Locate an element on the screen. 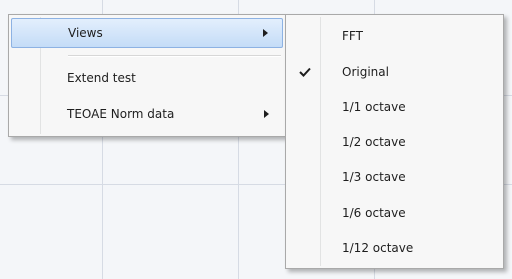 The image size is (512, 279). menu-item-label: FFT is located at coordinates (352, 36).